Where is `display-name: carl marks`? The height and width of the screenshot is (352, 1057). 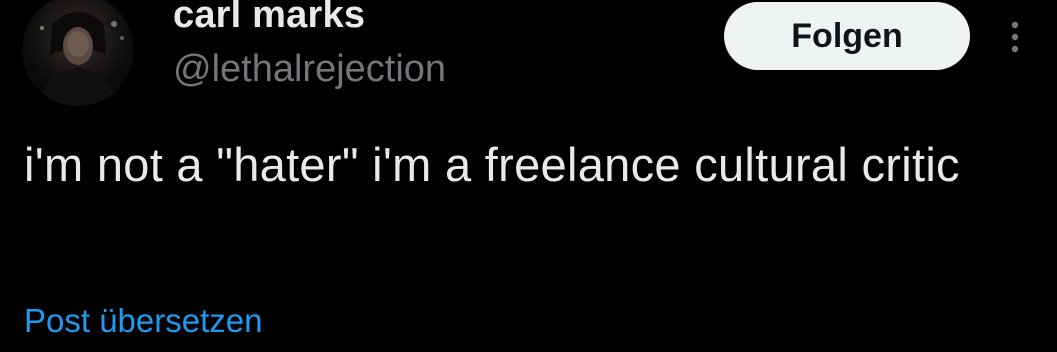 display-name: carl marks is located at coordinates (269, 18).